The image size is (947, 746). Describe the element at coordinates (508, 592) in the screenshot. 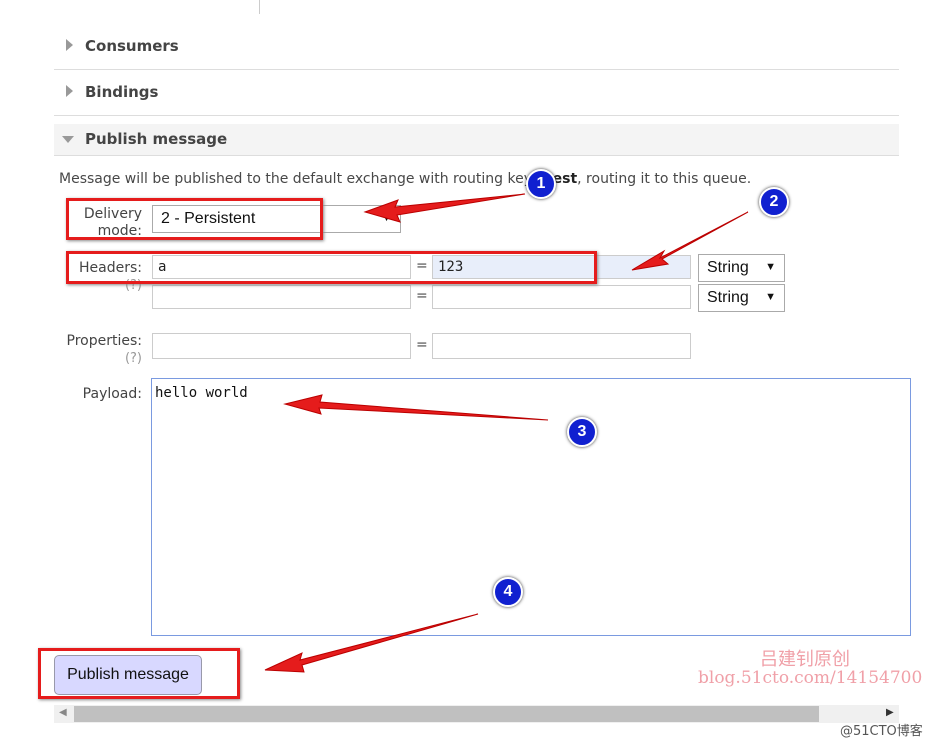

I see `annotation-badge-4: 4` at that location.